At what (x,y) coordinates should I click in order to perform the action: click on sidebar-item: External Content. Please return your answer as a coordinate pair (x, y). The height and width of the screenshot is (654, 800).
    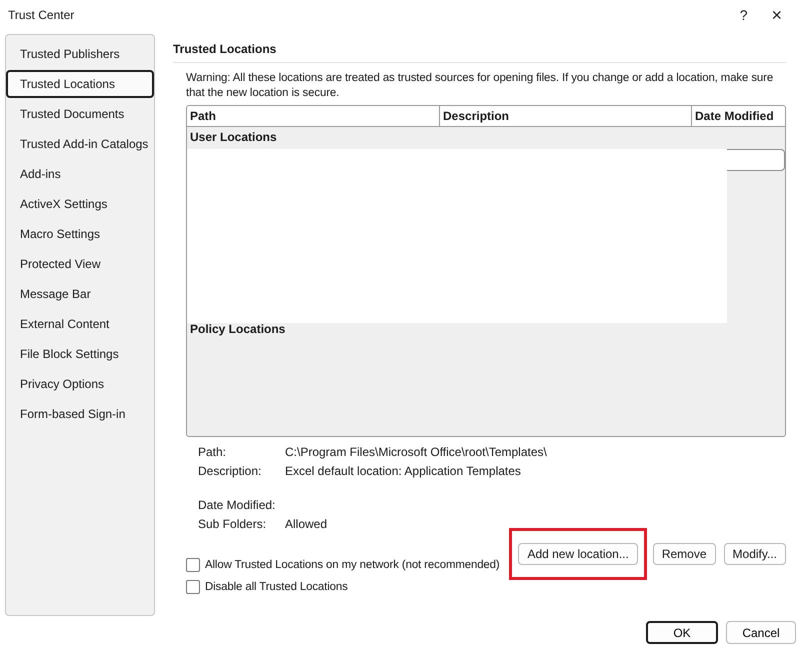
    Looking at the image, I should click on (80, 324).